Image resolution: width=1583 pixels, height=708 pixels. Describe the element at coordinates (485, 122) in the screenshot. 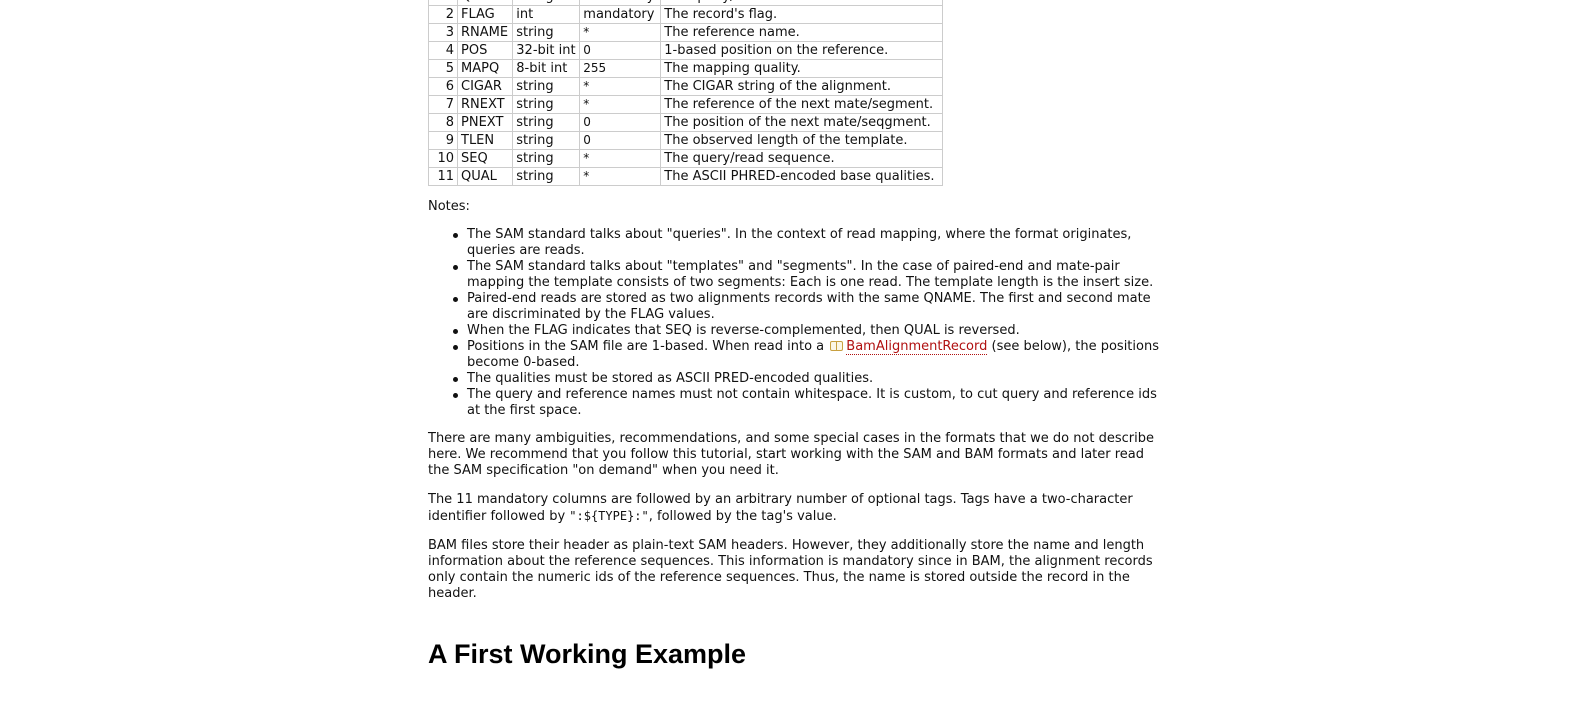

I see `field-name-cell: PNEXT` at that location.